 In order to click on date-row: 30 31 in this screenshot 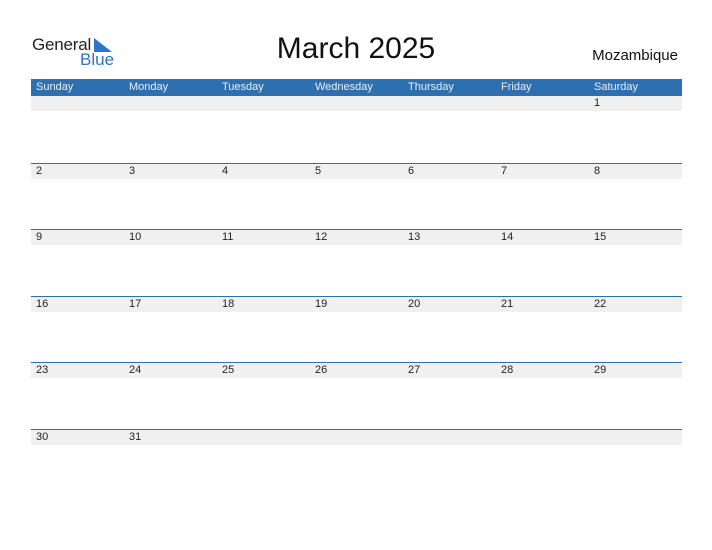, I will do `click(356, 437)`.